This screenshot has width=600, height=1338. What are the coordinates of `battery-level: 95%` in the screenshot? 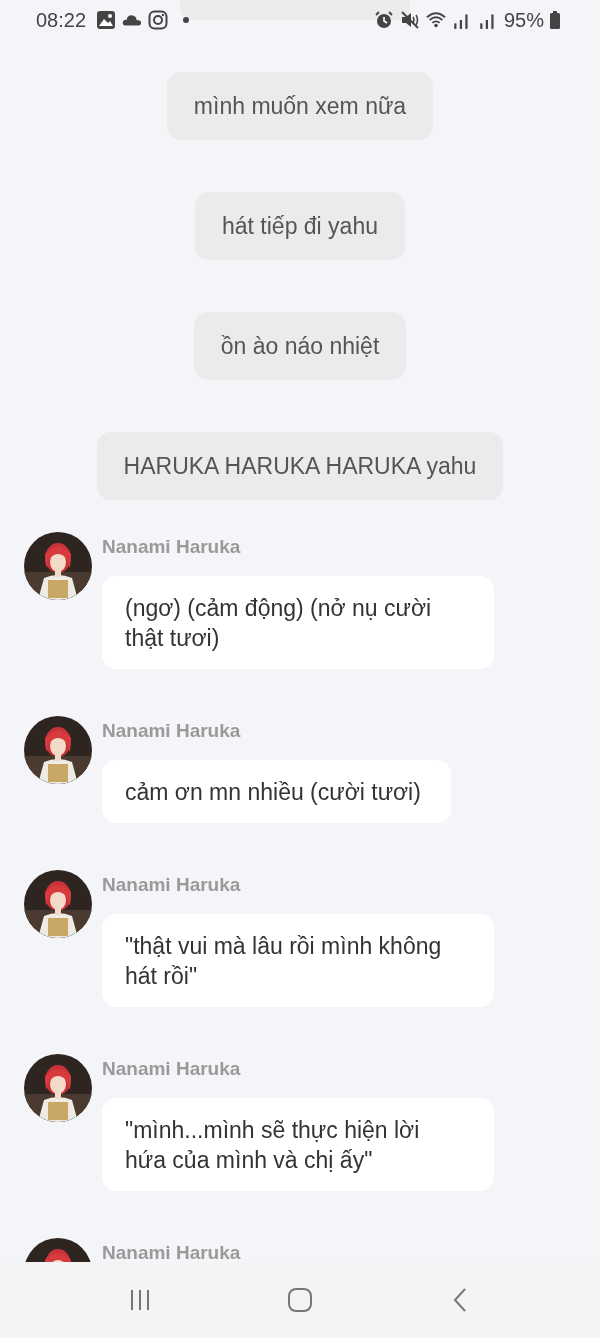 It's located at (523, 20).